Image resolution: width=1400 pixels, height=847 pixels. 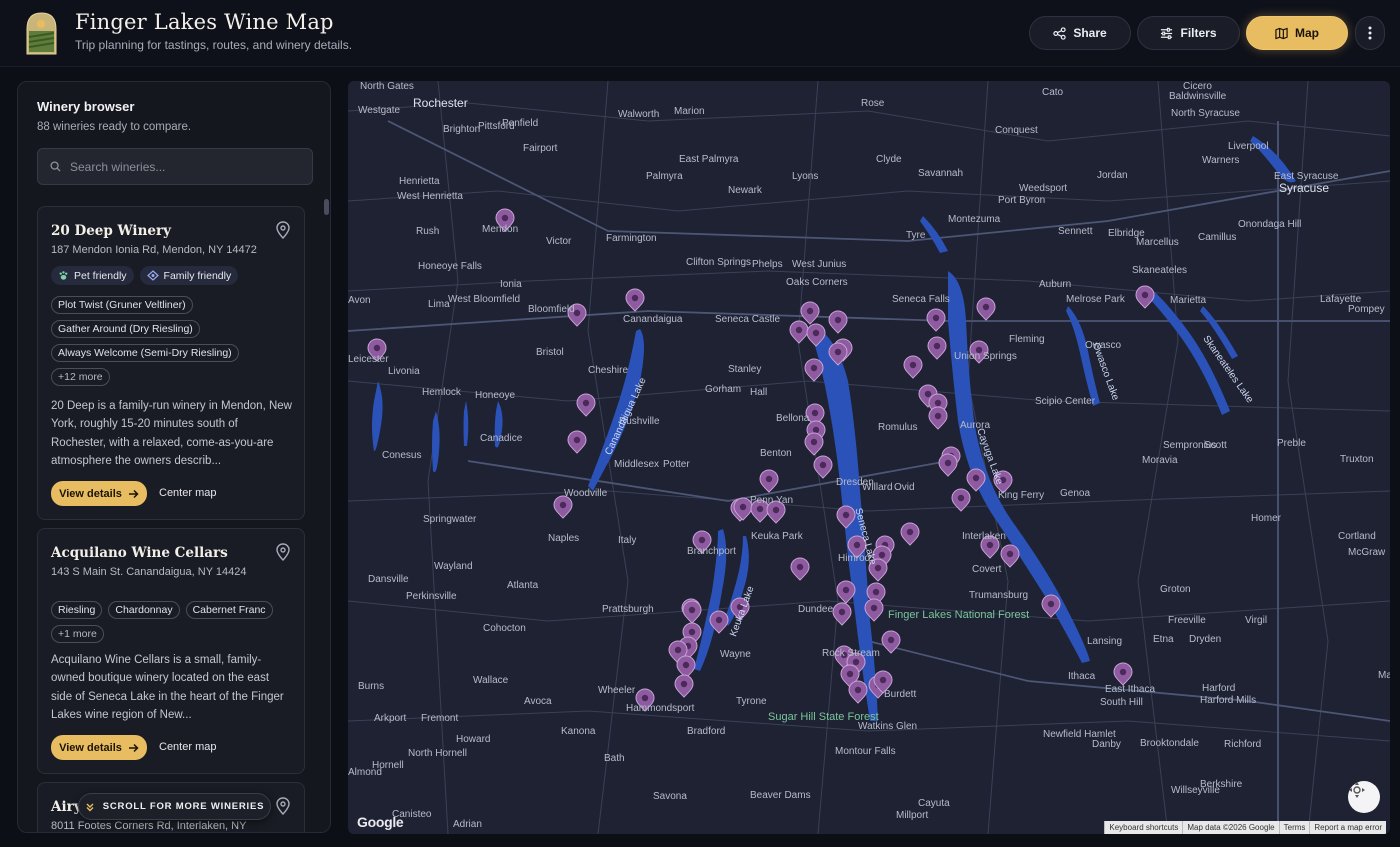 I want to click on search-icon, so click(x=55, y=166).